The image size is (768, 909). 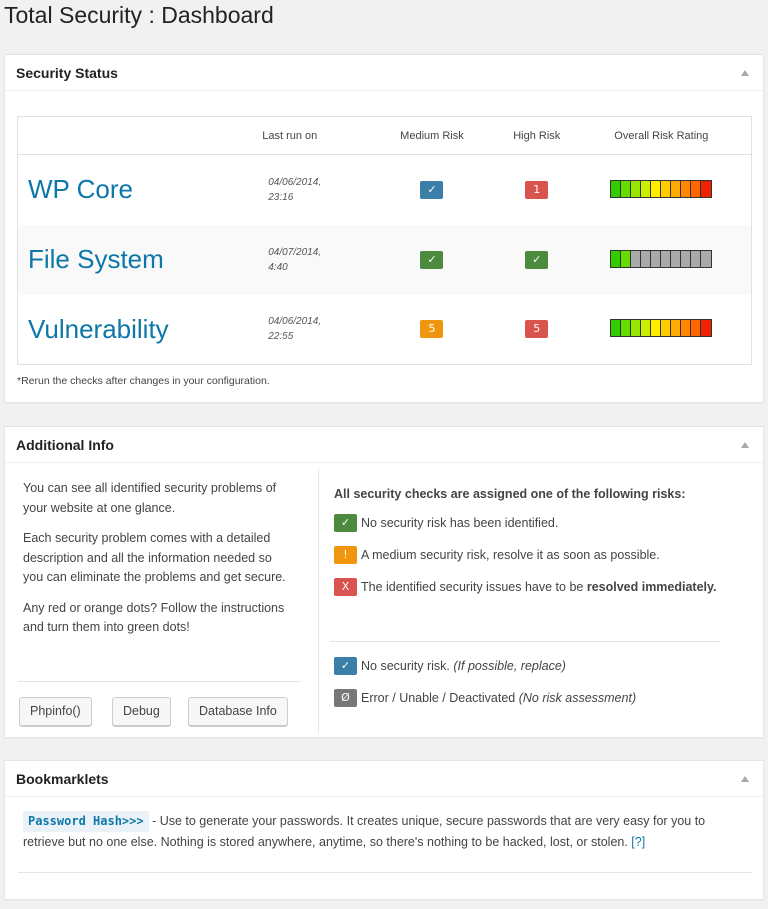 I want to click on col-high-risk: High Risk, so click(x=536, y=135).